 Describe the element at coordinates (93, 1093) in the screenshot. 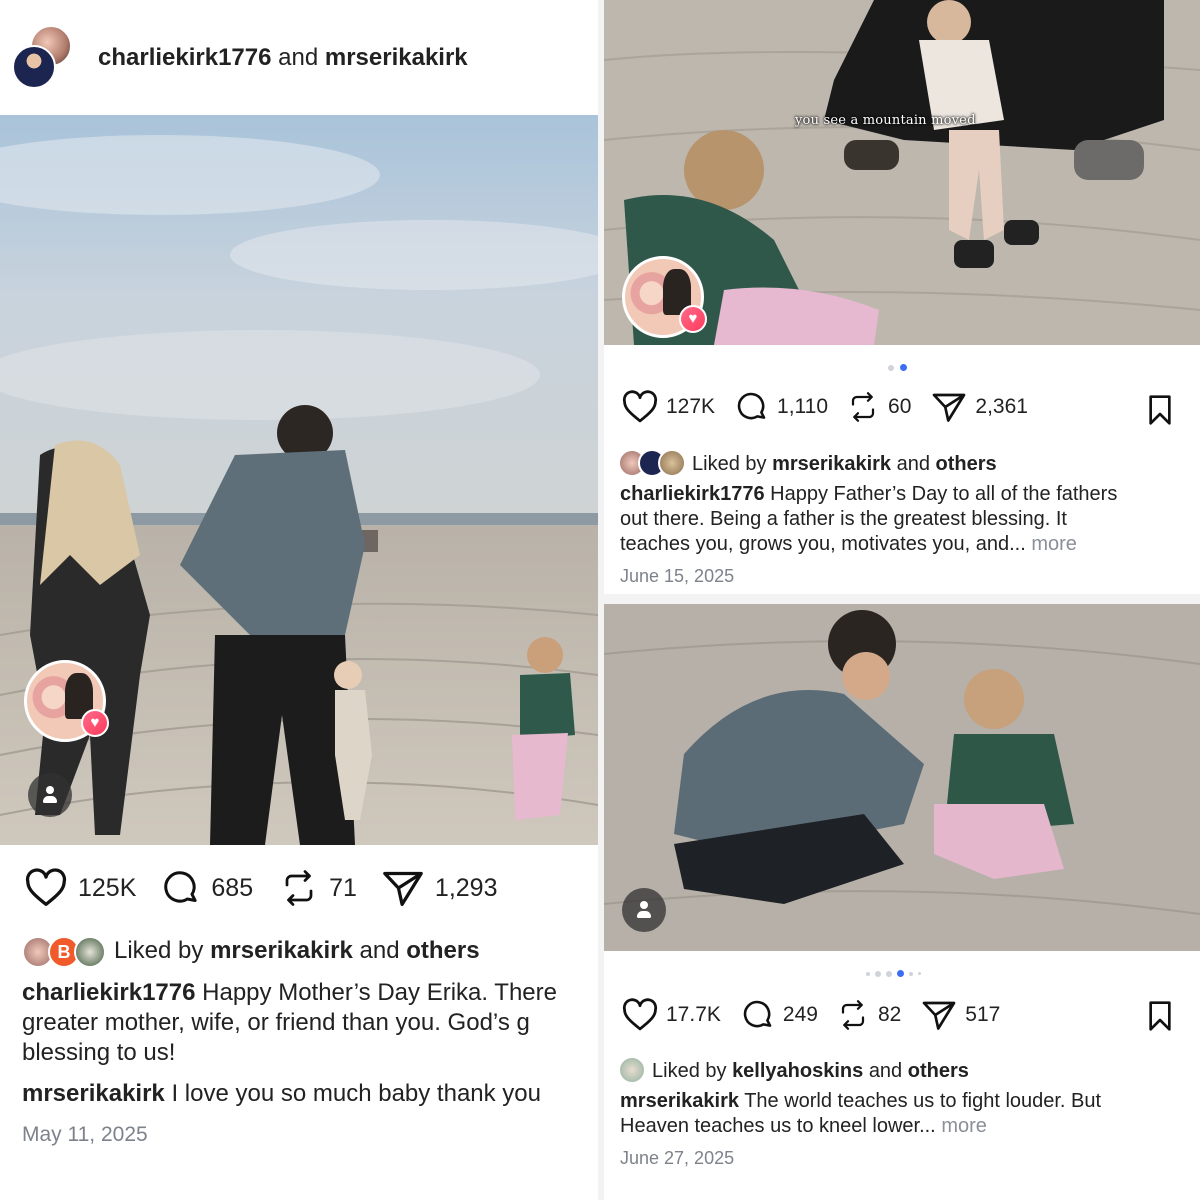

I see `comment-username: mrserikakirk` at that location.